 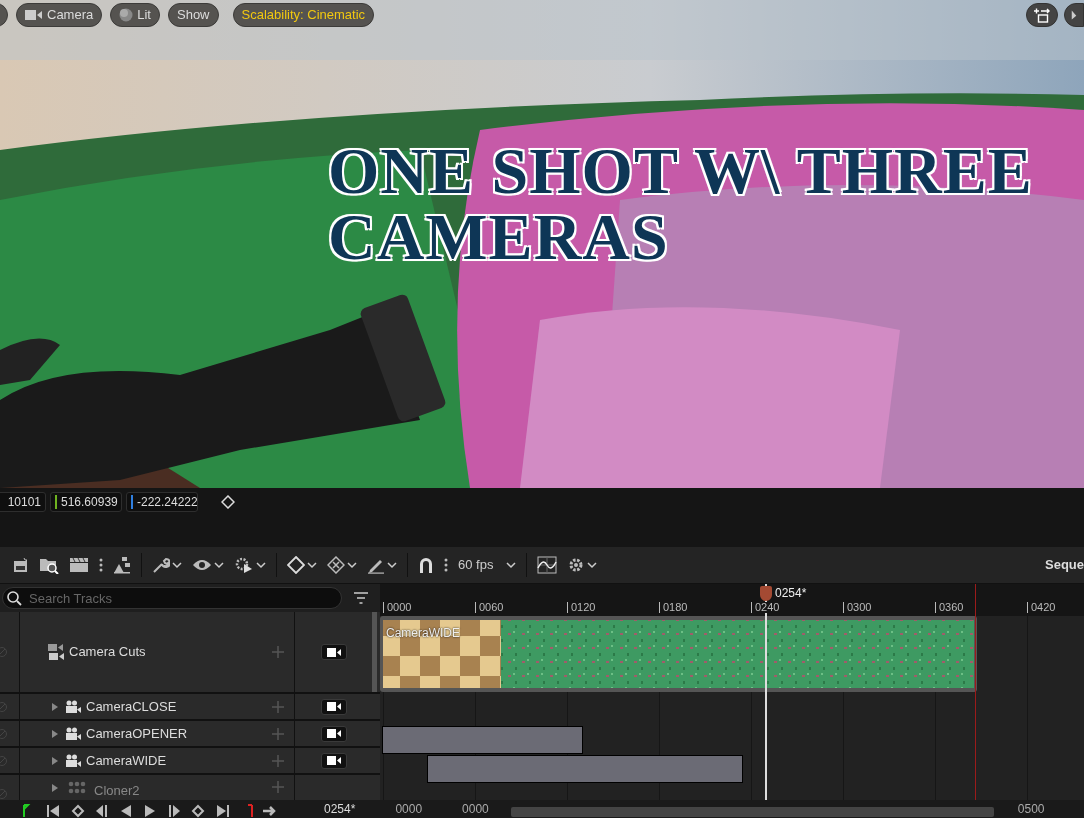 I want to click on coordinate-field: 516.60939, so click(x=86, y=501).